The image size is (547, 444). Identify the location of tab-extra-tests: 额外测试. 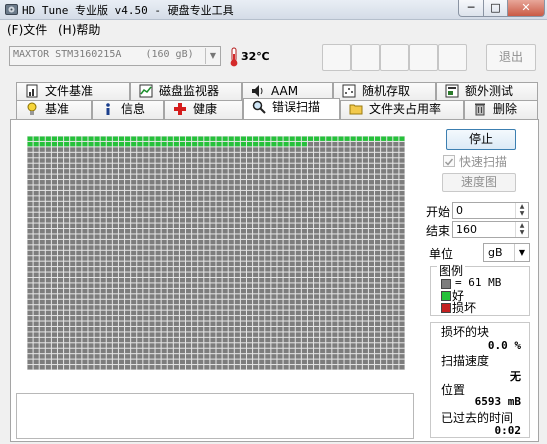
(487, 91).